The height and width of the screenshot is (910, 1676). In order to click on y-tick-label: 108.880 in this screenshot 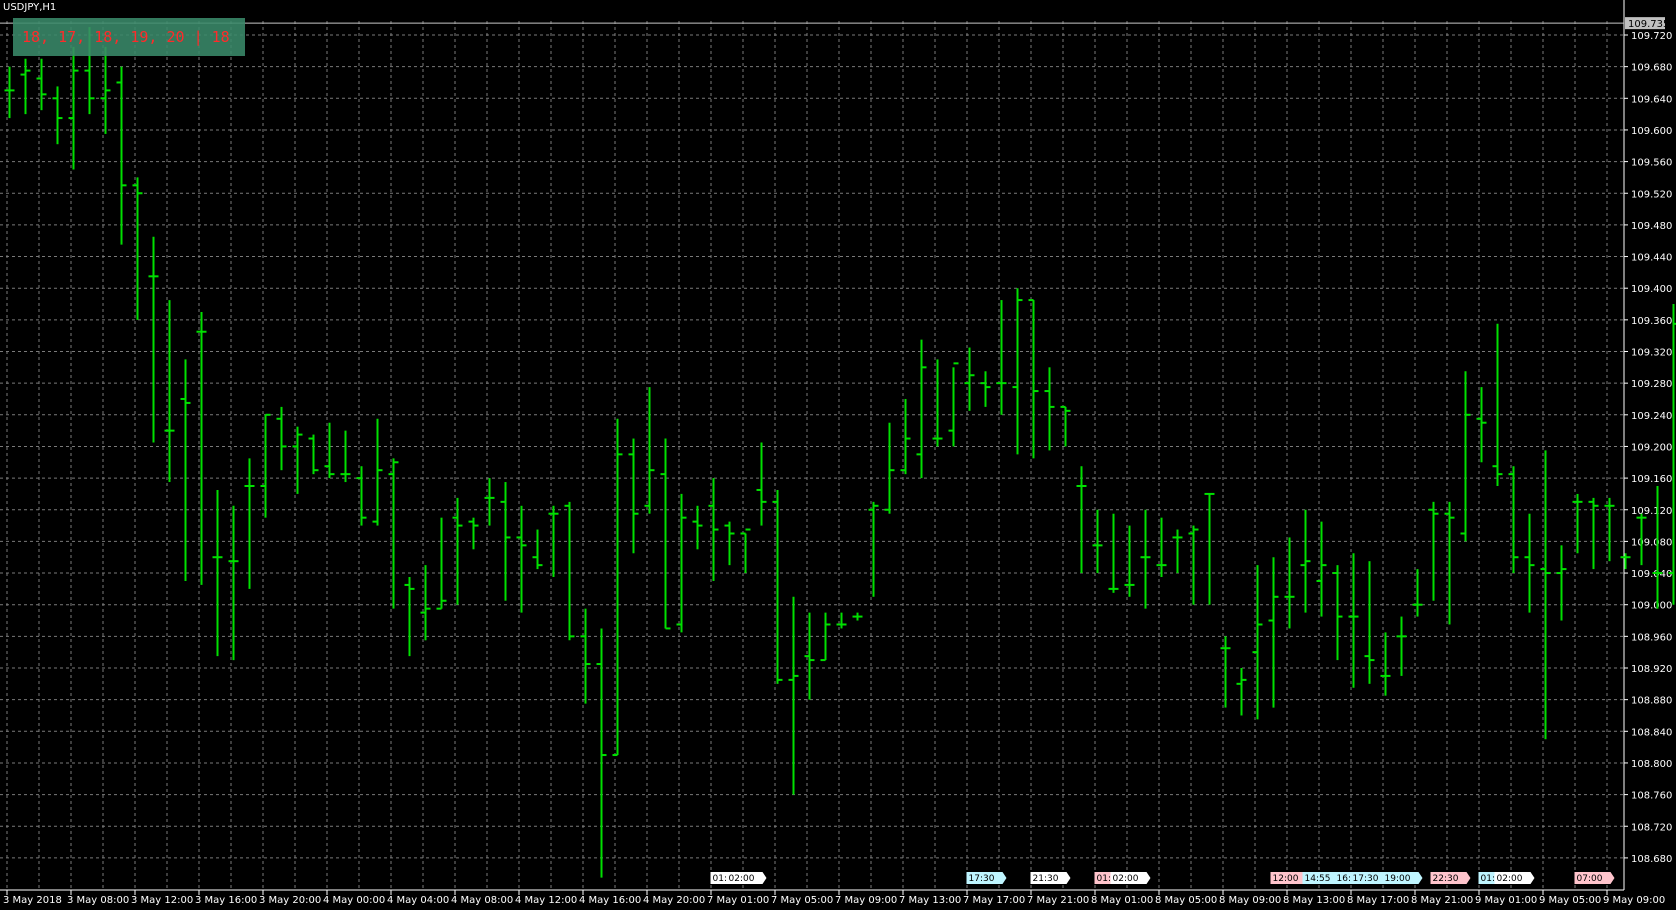, I will do `click(1651, 701)`.